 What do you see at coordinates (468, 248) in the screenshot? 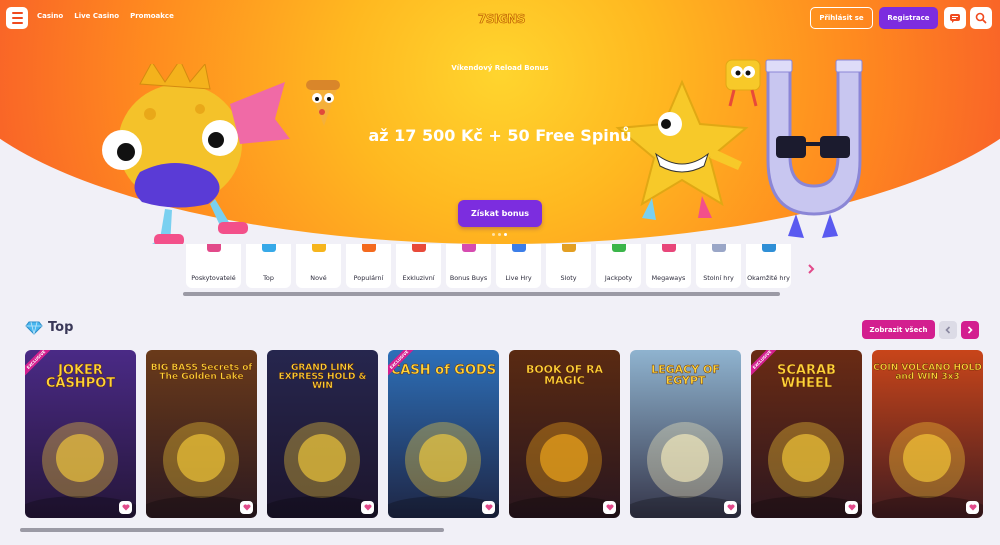
I see `bonus-gift-icon` at bounding box center [468, 248].